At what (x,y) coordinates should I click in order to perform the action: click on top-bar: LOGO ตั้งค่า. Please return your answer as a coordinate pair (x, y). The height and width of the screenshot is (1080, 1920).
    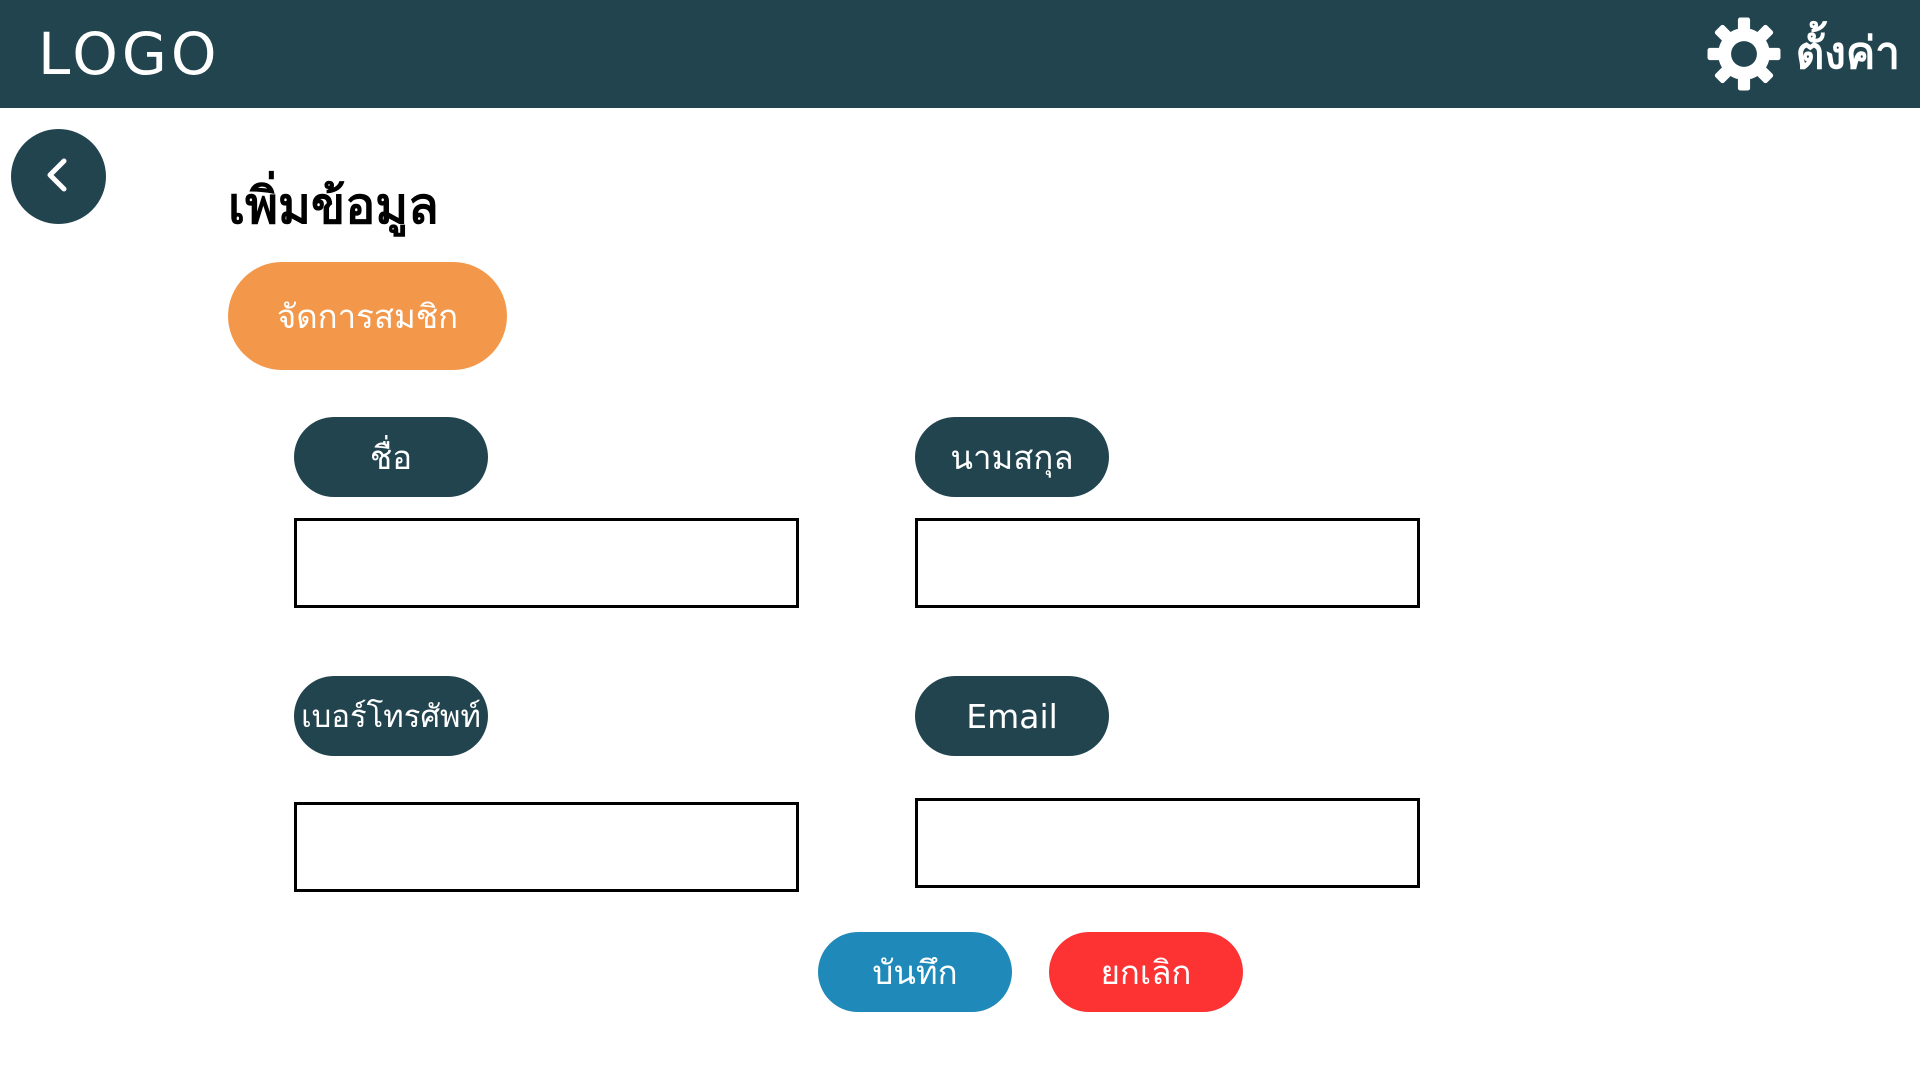
    Looking at the image, I should click on (960, 54).